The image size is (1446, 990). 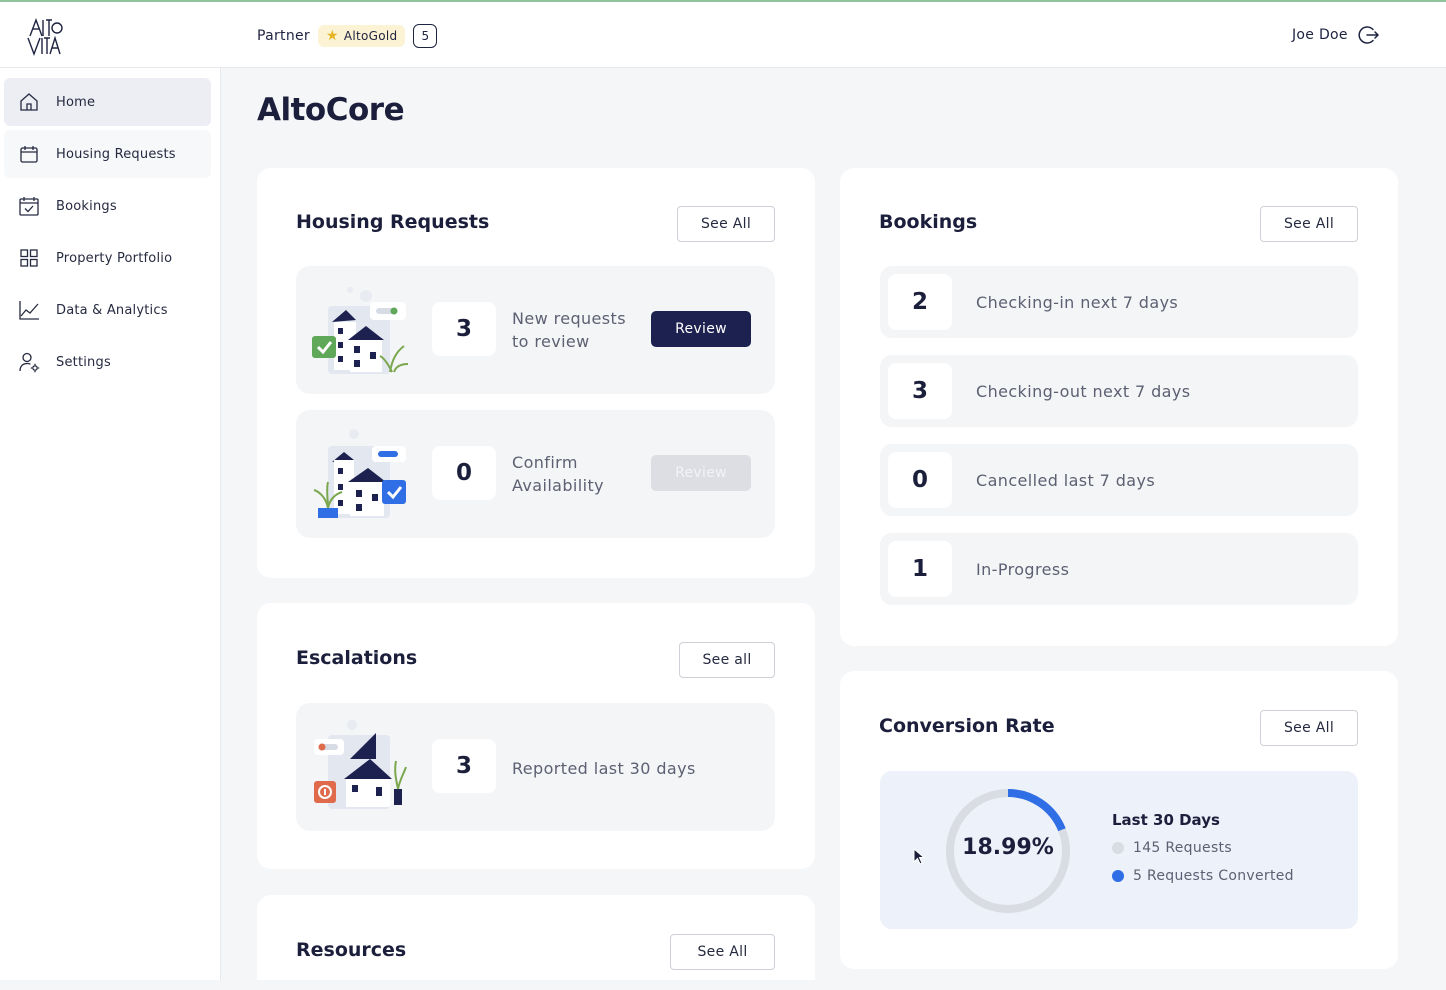 What do you see at coordinates (112, 310) in the screenshot?
I see `sidebar-item-label: Data & Analytics` at bounding box center [112, 310].